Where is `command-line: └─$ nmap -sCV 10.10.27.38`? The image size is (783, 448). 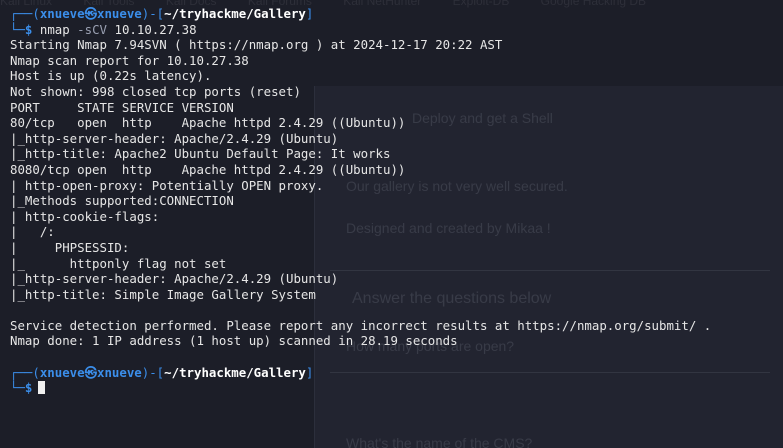 command-line: └─$ nmap -sCV 10.10.27.38 is located at coordinates (360, 30).